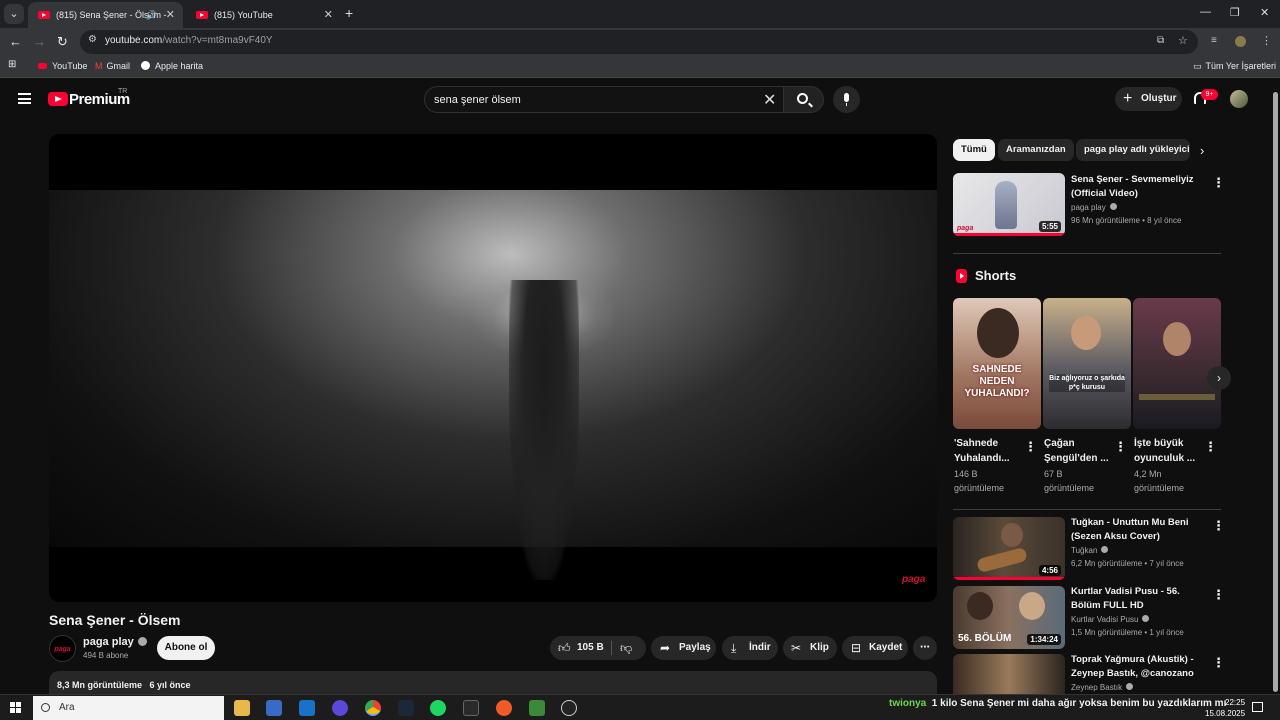 This screenshot has height=720, width=1280. Describe the element at coordinates (1239, 99) in the screenshot. I see `account-avatar` at that location.